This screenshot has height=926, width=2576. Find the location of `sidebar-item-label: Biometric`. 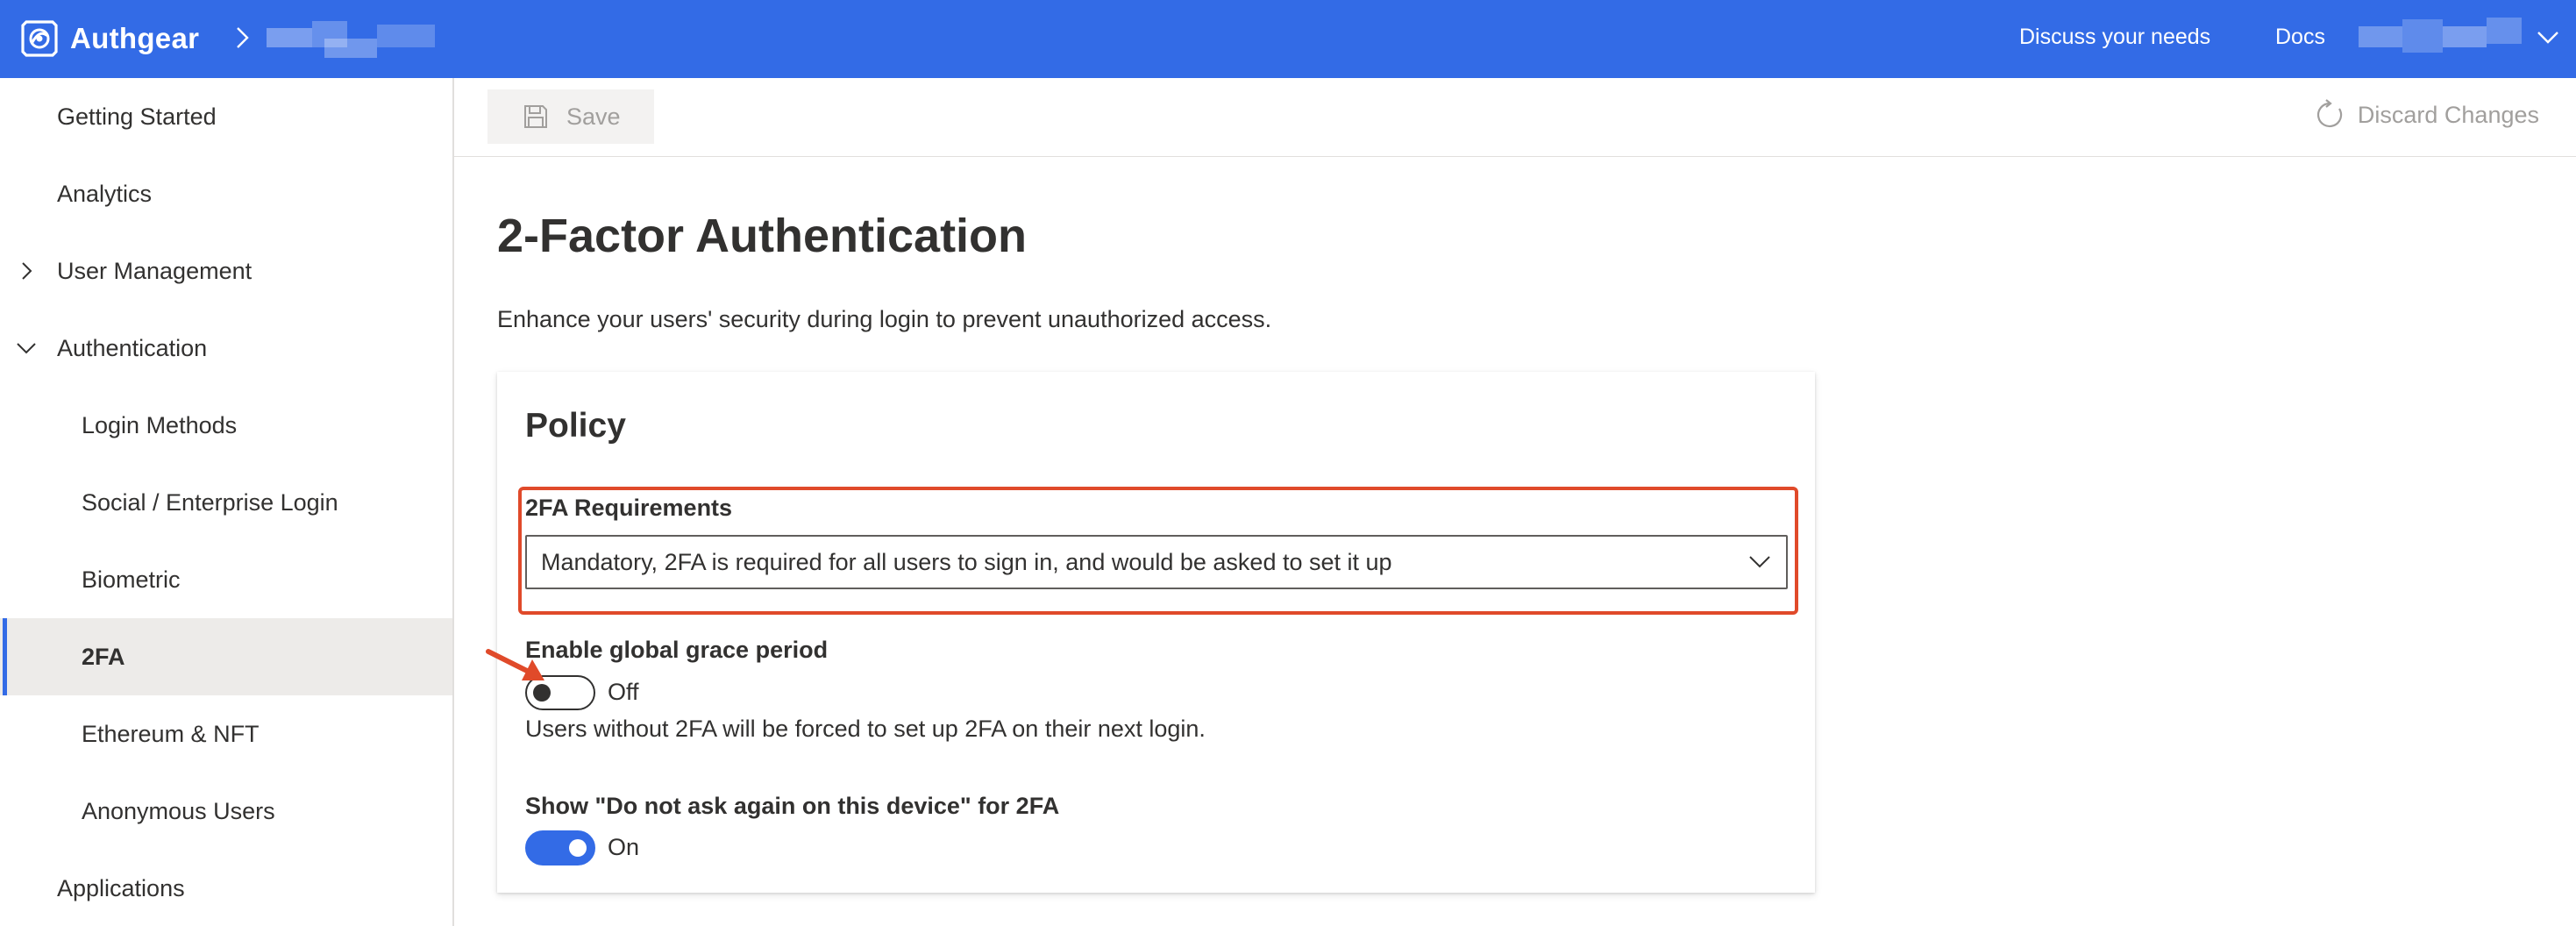

sidebar-item-label: Biometric is located at coordinates (131, 580).